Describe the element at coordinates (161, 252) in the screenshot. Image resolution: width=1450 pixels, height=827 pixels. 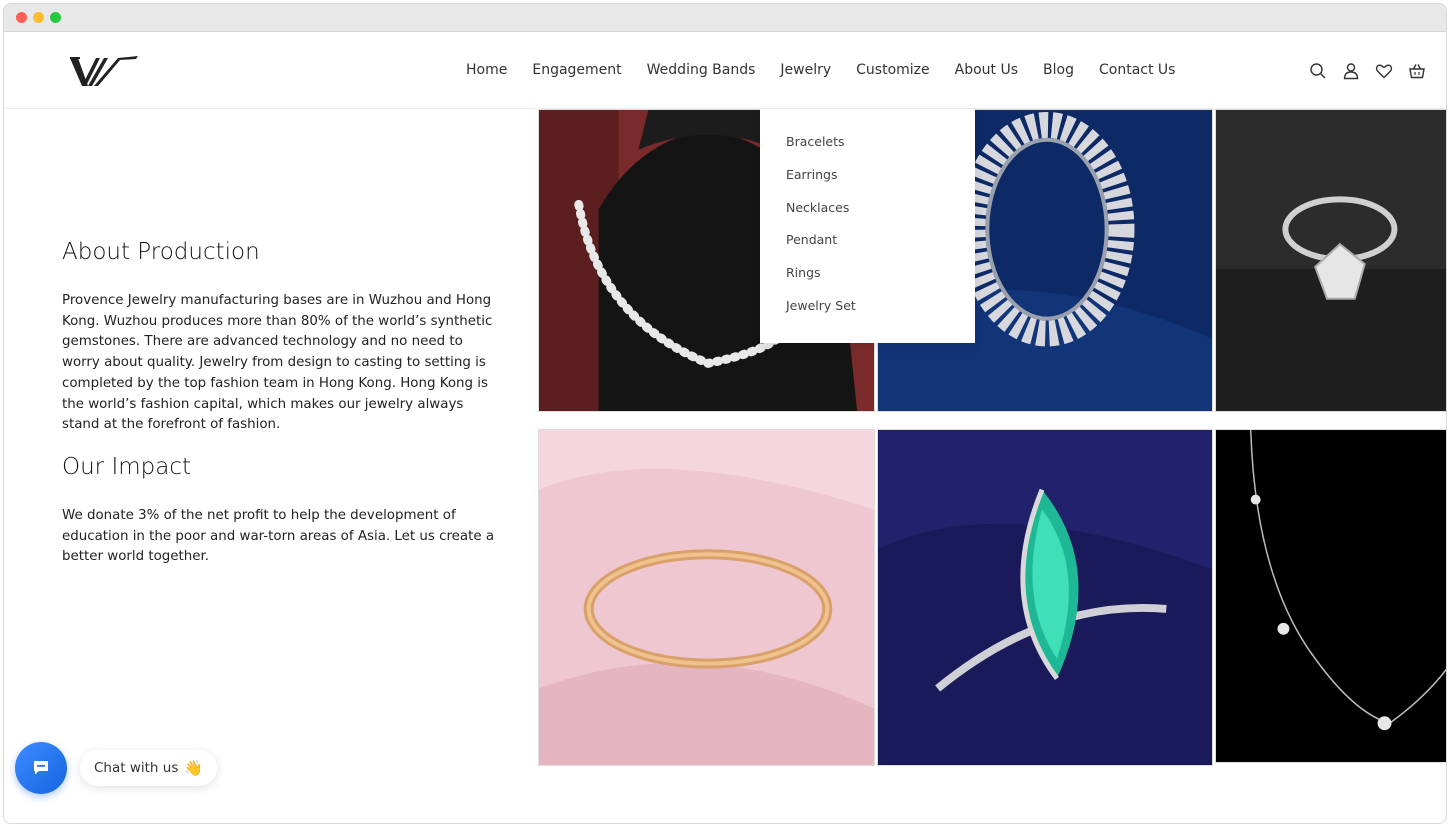
I see `about-production-heading: About Production` at that location.